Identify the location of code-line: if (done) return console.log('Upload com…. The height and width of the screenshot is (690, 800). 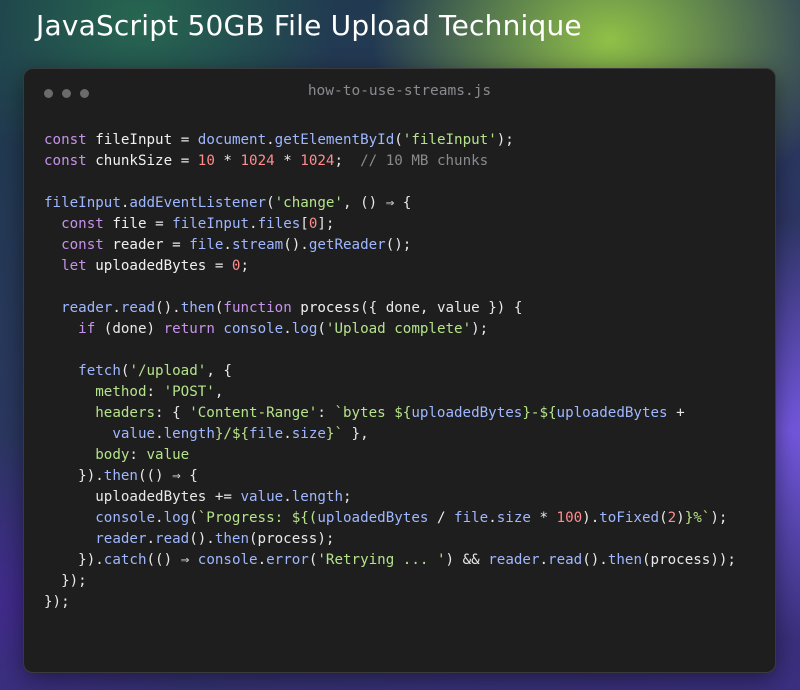
(390, 329).